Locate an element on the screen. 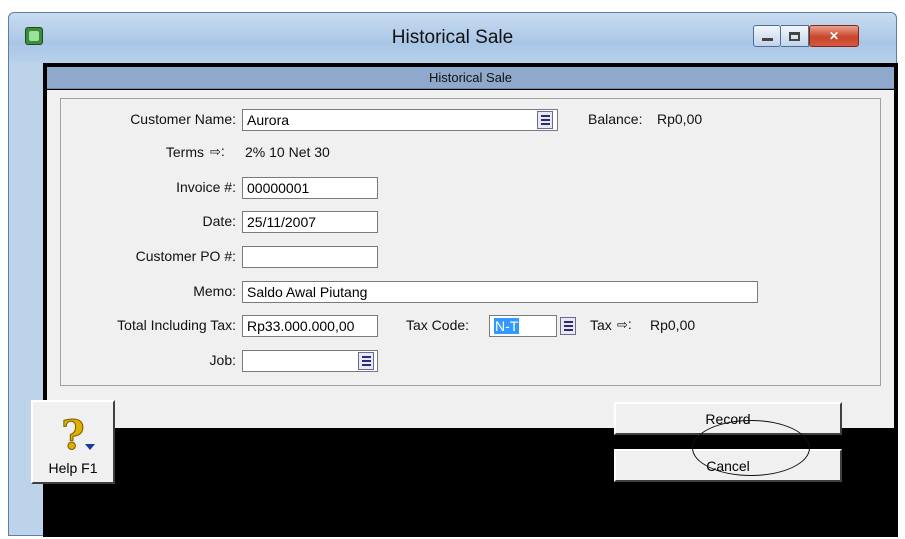  terms-arrow-button: ⇨: is located at coordinates (217, 151).